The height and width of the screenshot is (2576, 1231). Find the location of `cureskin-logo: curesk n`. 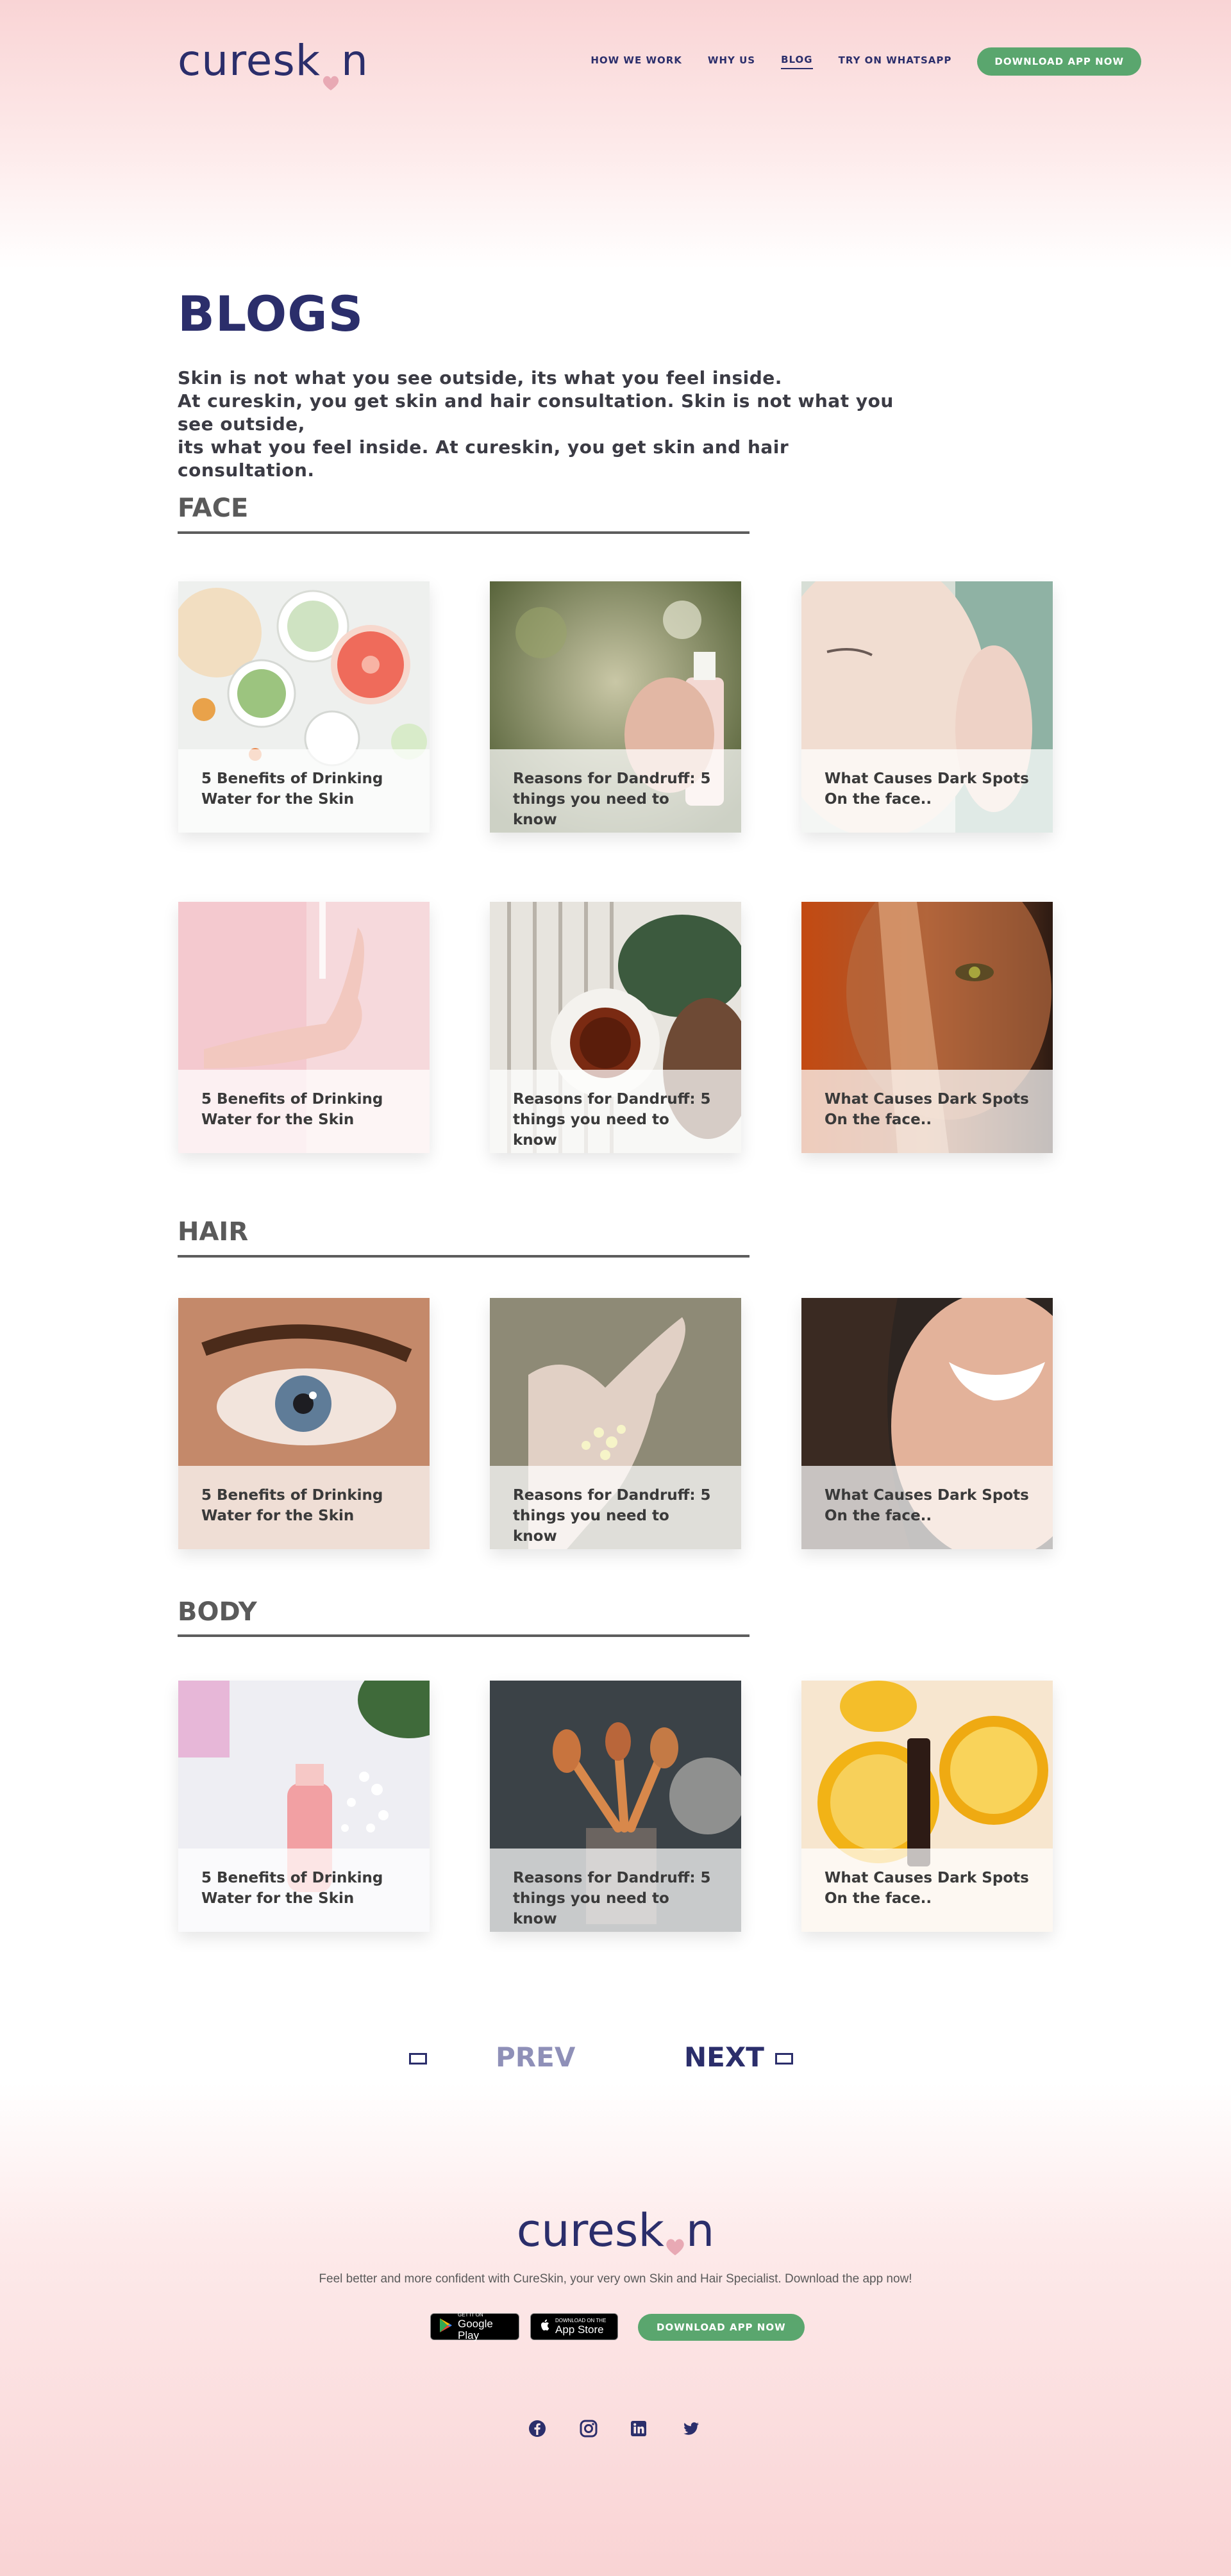

cureskin-logo: curesk n is located at coordinates (273, 63).